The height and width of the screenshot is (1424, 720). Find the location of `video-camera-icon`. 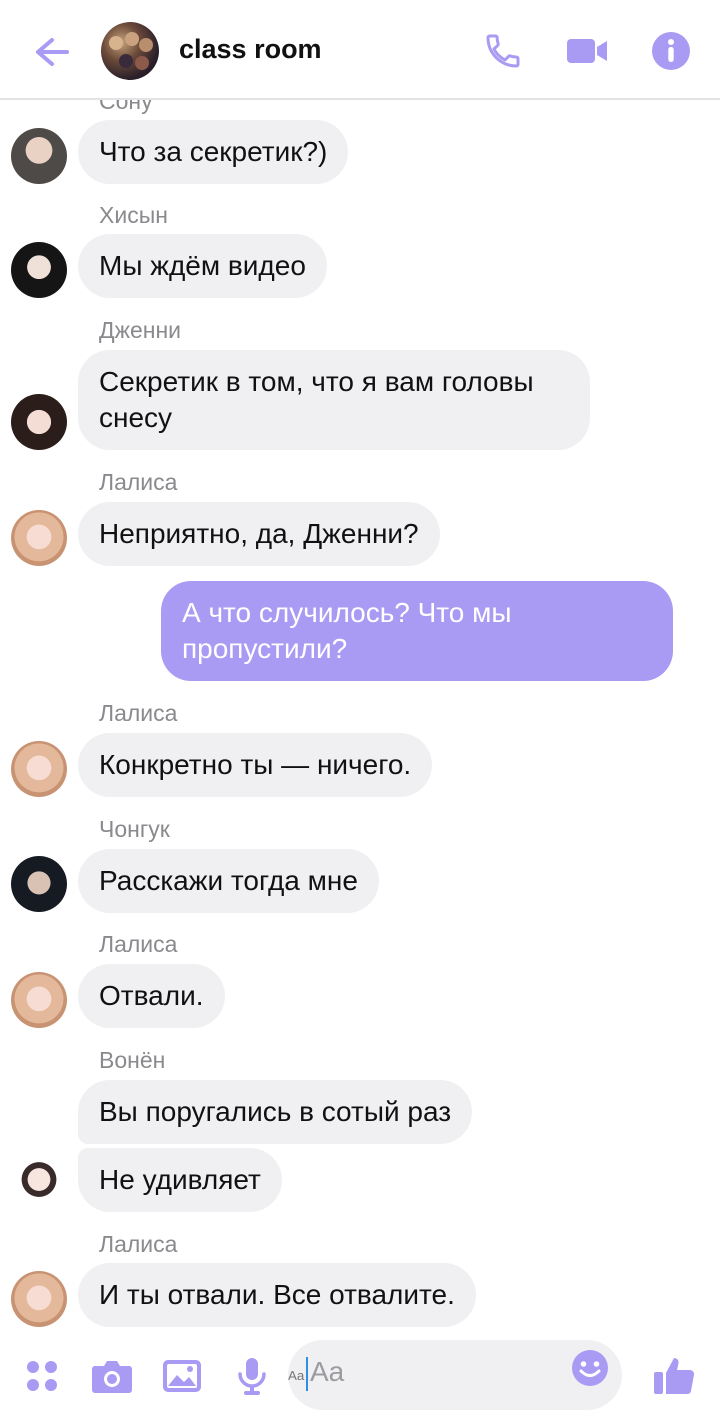

video-camera-icon is located at coordinates (587, 51).